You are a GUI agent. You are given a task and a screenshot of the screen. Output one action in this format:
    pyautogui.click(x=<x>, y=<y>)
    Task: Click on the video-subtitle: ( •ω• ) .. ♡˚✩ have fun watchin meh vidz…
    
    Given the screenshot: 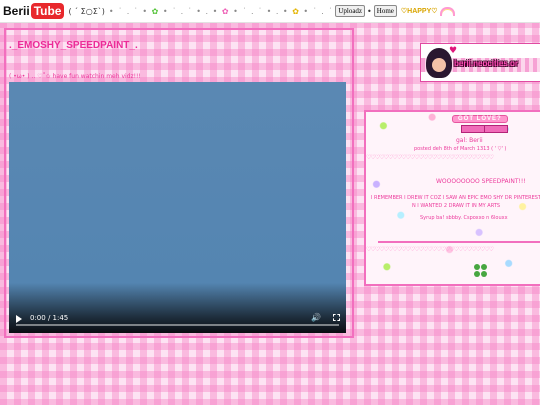 What is the action you would take?
    pyautogui.click(x=75, y=76)
    